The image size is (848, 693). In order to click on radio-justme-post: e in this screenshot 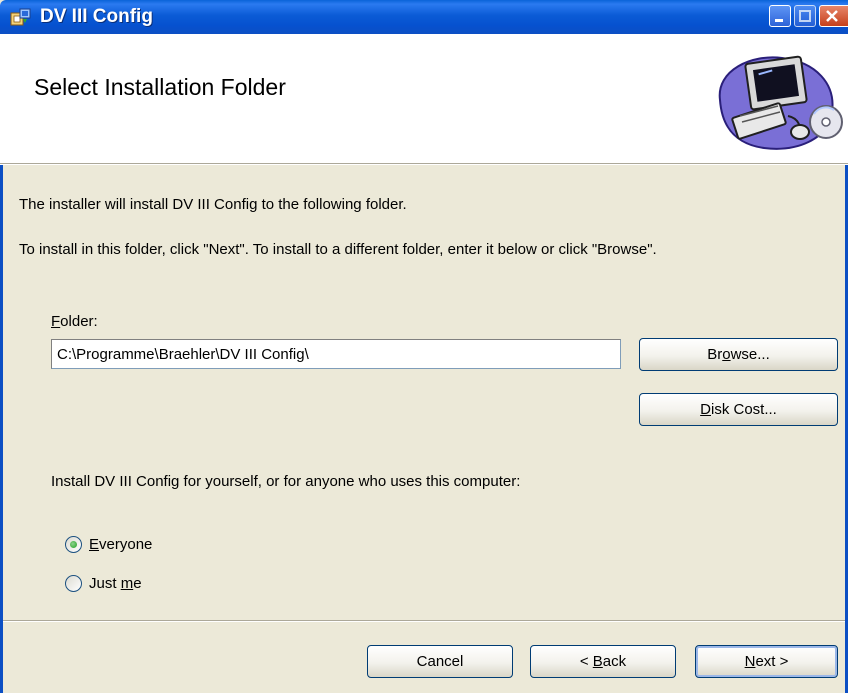, I will do `click(137, 583)`.